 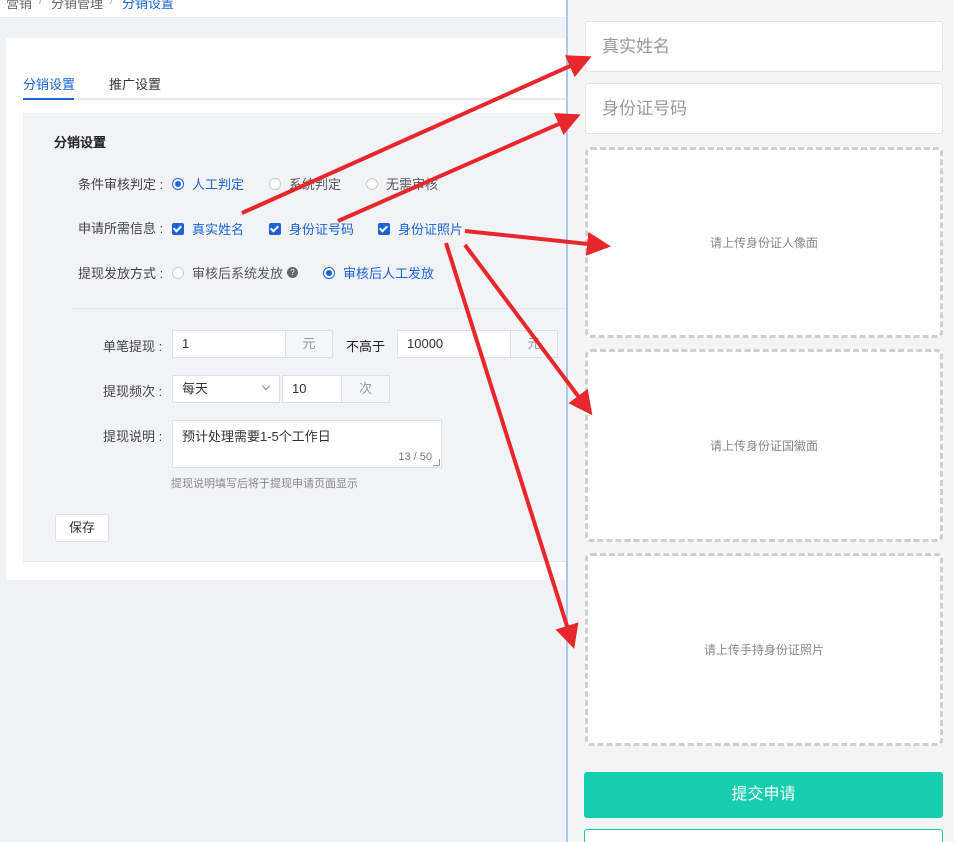 I want to click on required-id-number-checkbox: 身份证号码, so click(x=311, y=228).